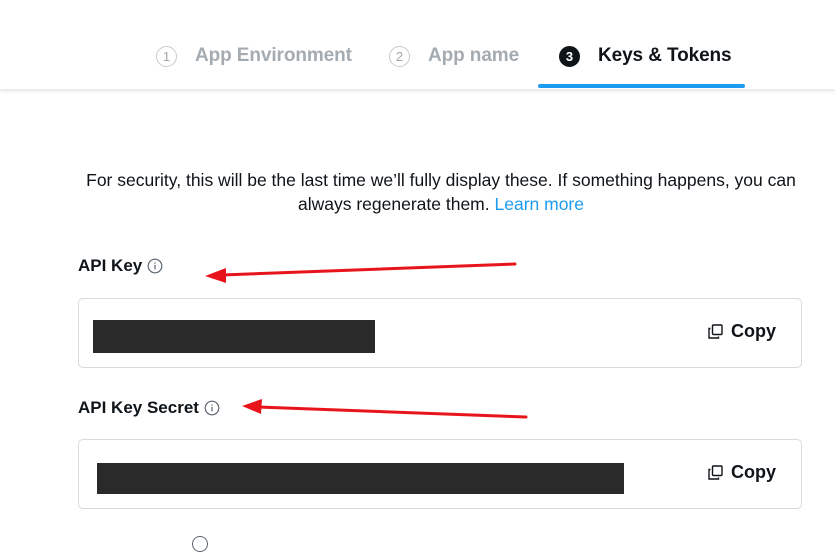 The width and height of the screenshot is (835, 552). I want to click on info-icon-partial, so click(200, 544).